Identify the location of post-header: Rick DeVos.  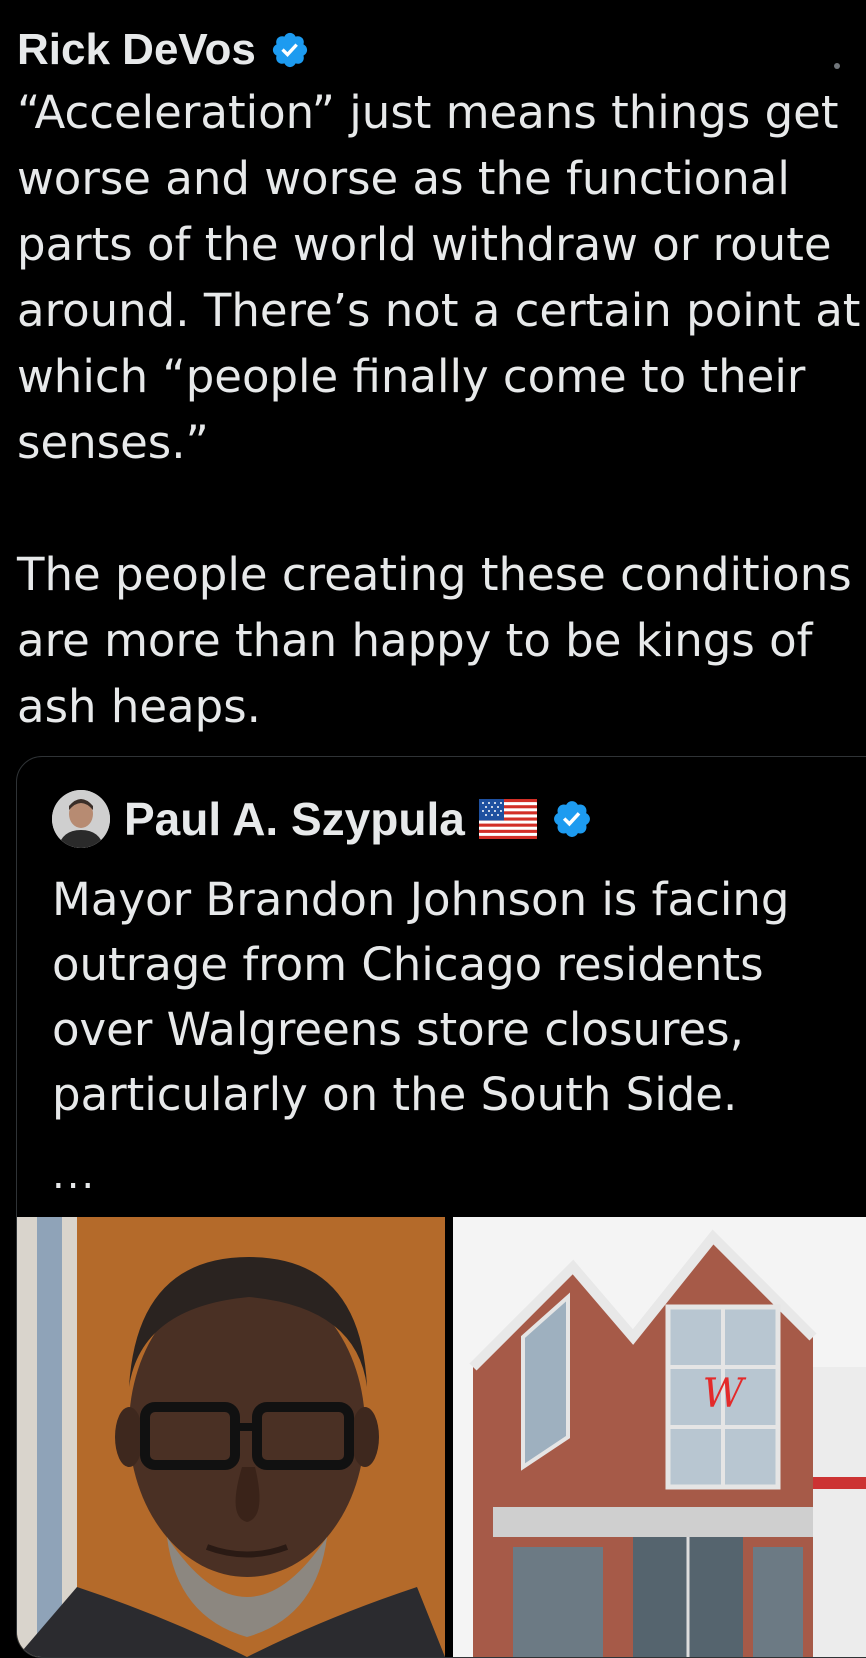
(163, 50).